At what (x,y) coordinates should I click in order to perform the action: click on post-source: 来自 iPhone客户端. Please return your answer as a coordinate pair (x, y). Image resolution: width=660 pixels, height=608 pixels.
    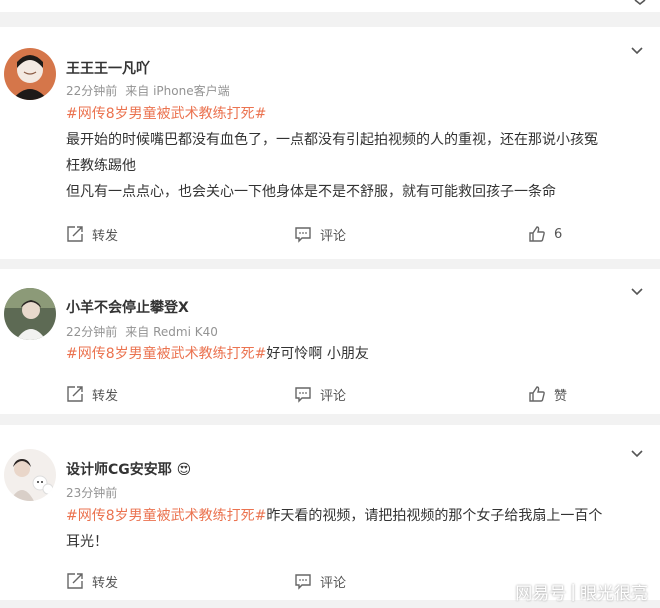
    Looking at the image, I should click on (177, 91).